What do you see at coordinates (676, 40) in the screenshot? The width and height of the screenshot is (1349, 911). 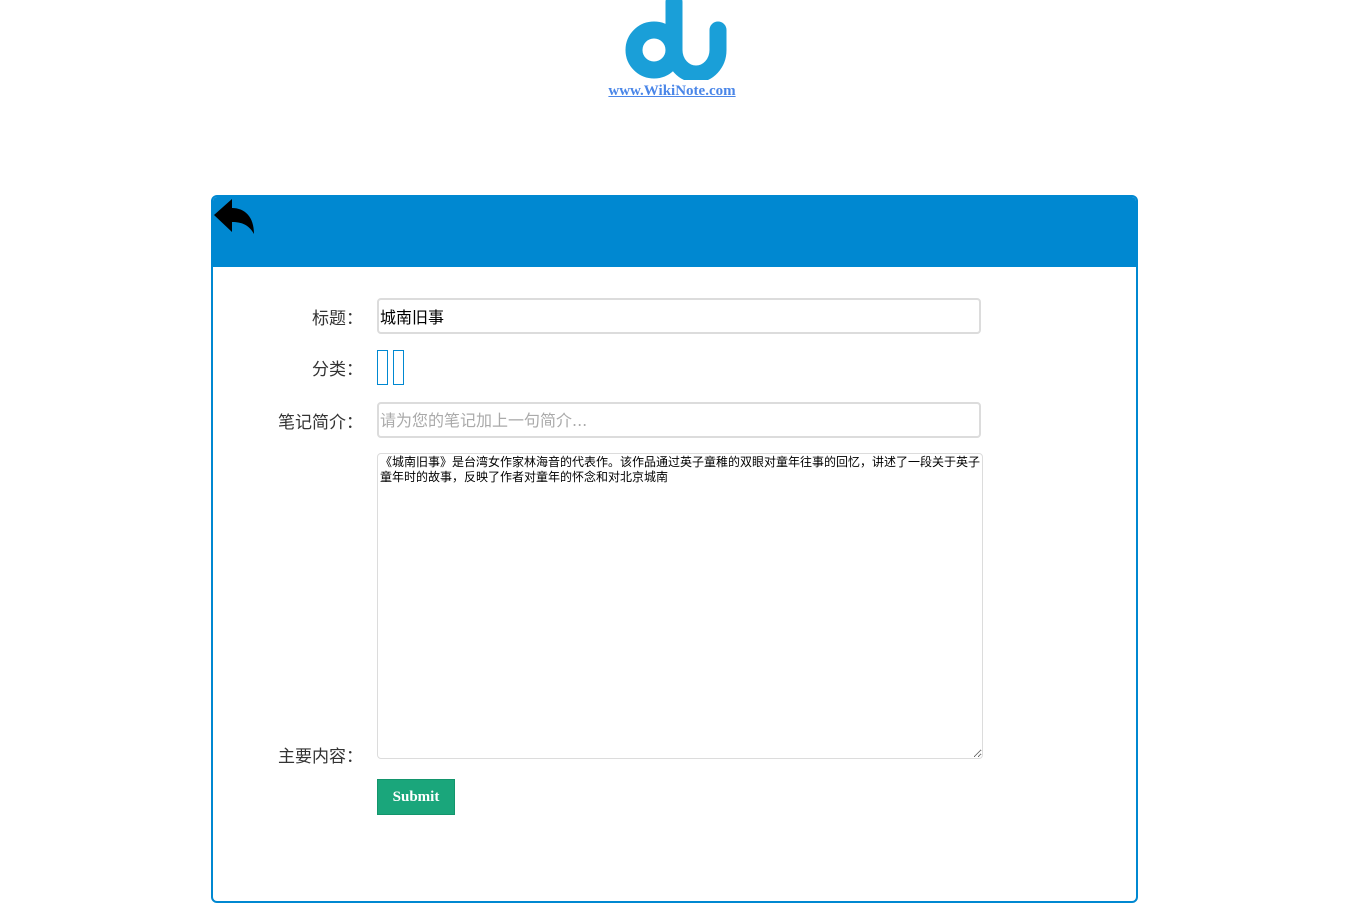 I see `du-logo-icon` at bounding box center [676, 40].